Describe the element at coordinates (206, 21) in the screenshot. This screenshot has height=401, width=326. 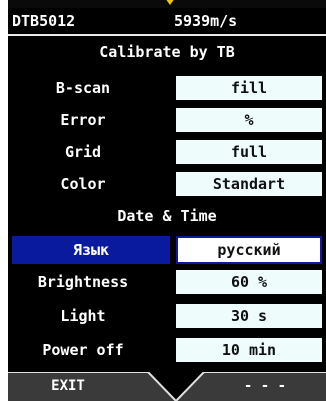
I see `velocity-value: 5939m/s` at that location.